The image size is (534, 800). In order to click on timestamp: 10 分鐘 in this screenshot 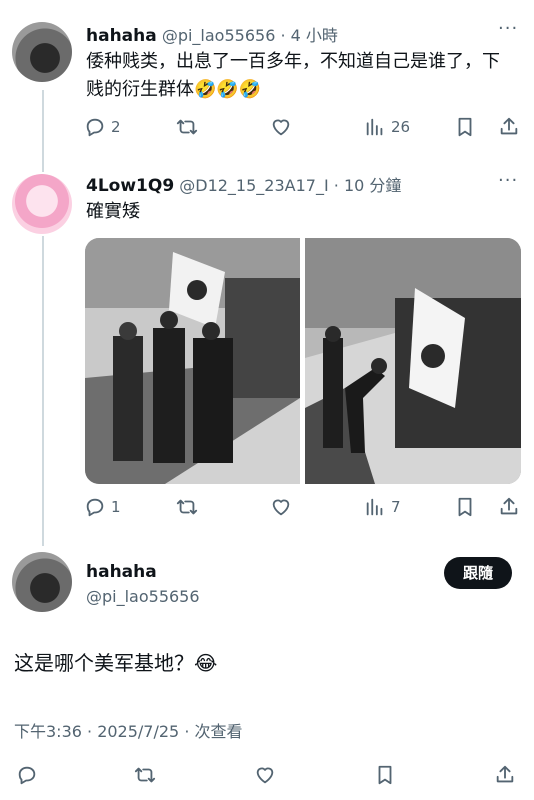, I will do `click(372, 185)`.